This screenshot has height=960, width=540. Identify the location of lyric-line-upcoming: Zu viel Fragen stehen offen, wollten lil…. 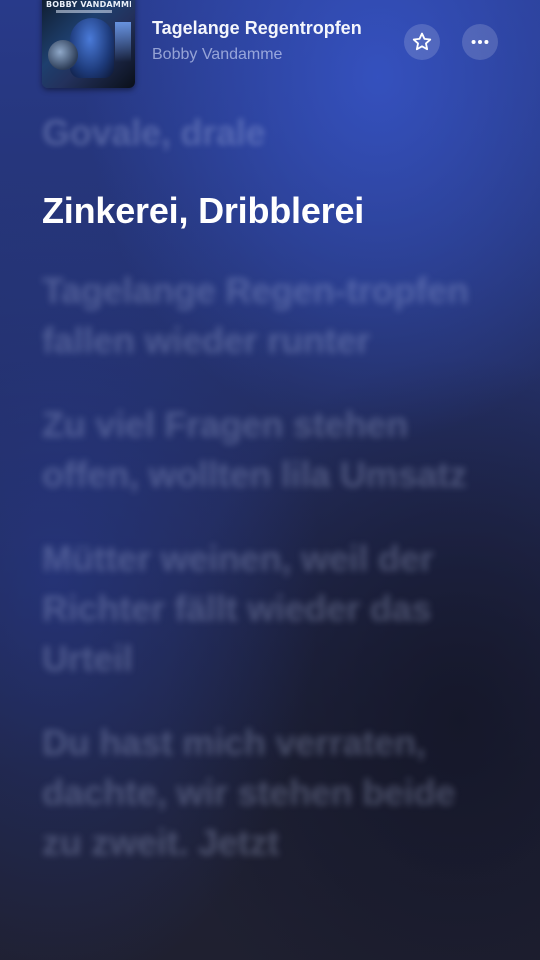
(272, 450).